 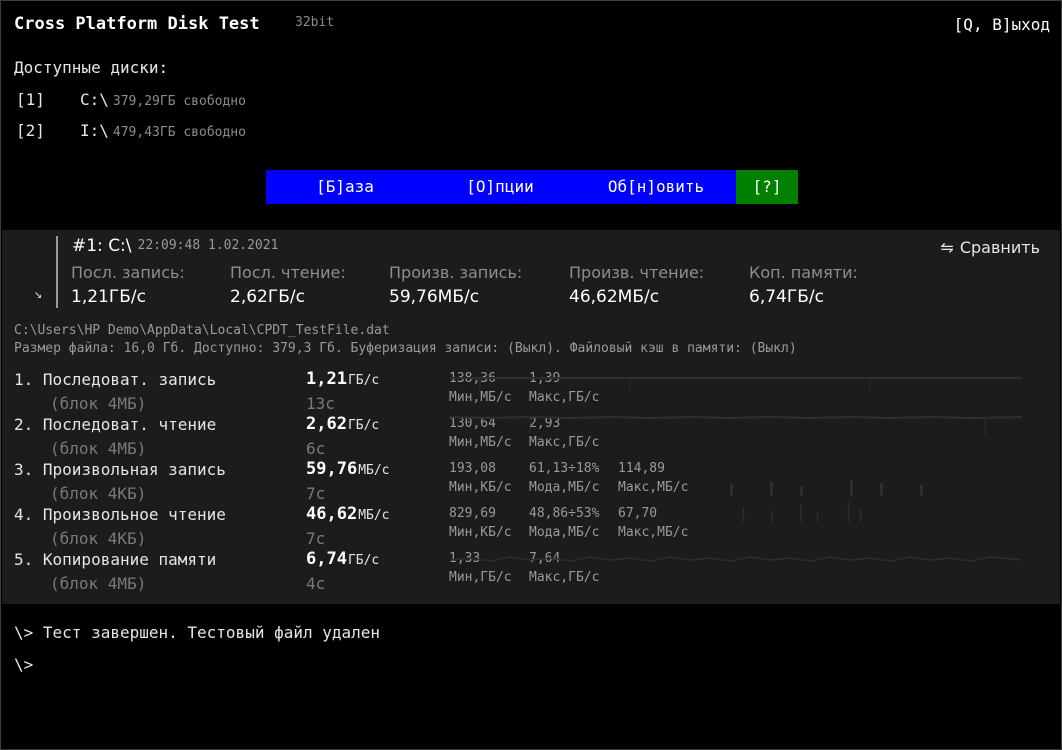 What do you see at coordinates (947, 247) in the screenshot?
I see `swap-arrows-icon: ⇋` at bounding box center [947, 247].